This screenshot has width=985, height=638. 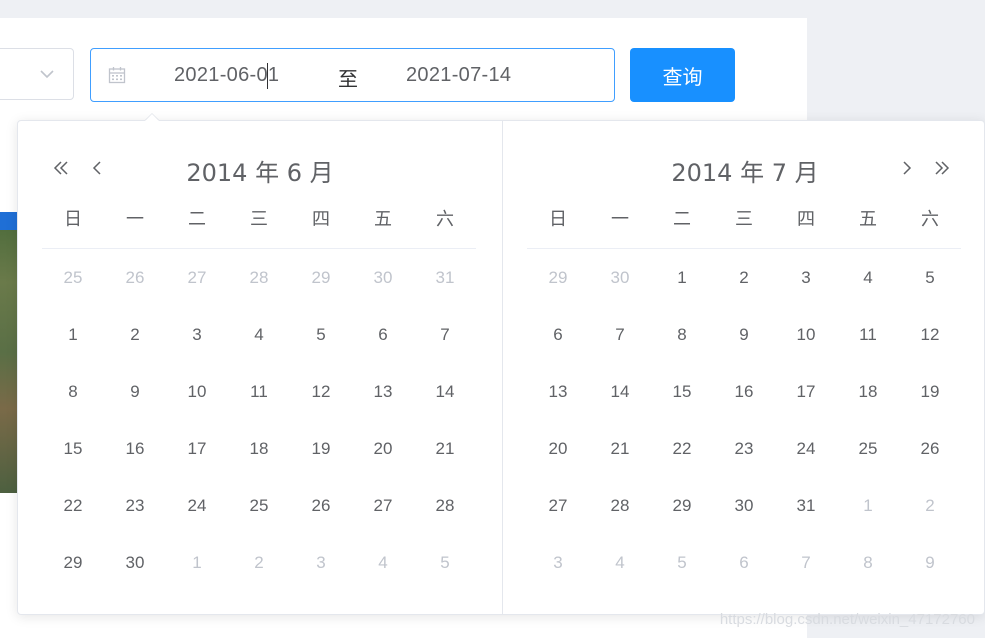 What do you see at coordinates (458, 75) in the screenshot?
I see `end-date-input: 2021-07-14` at bounding box center [458, 75].